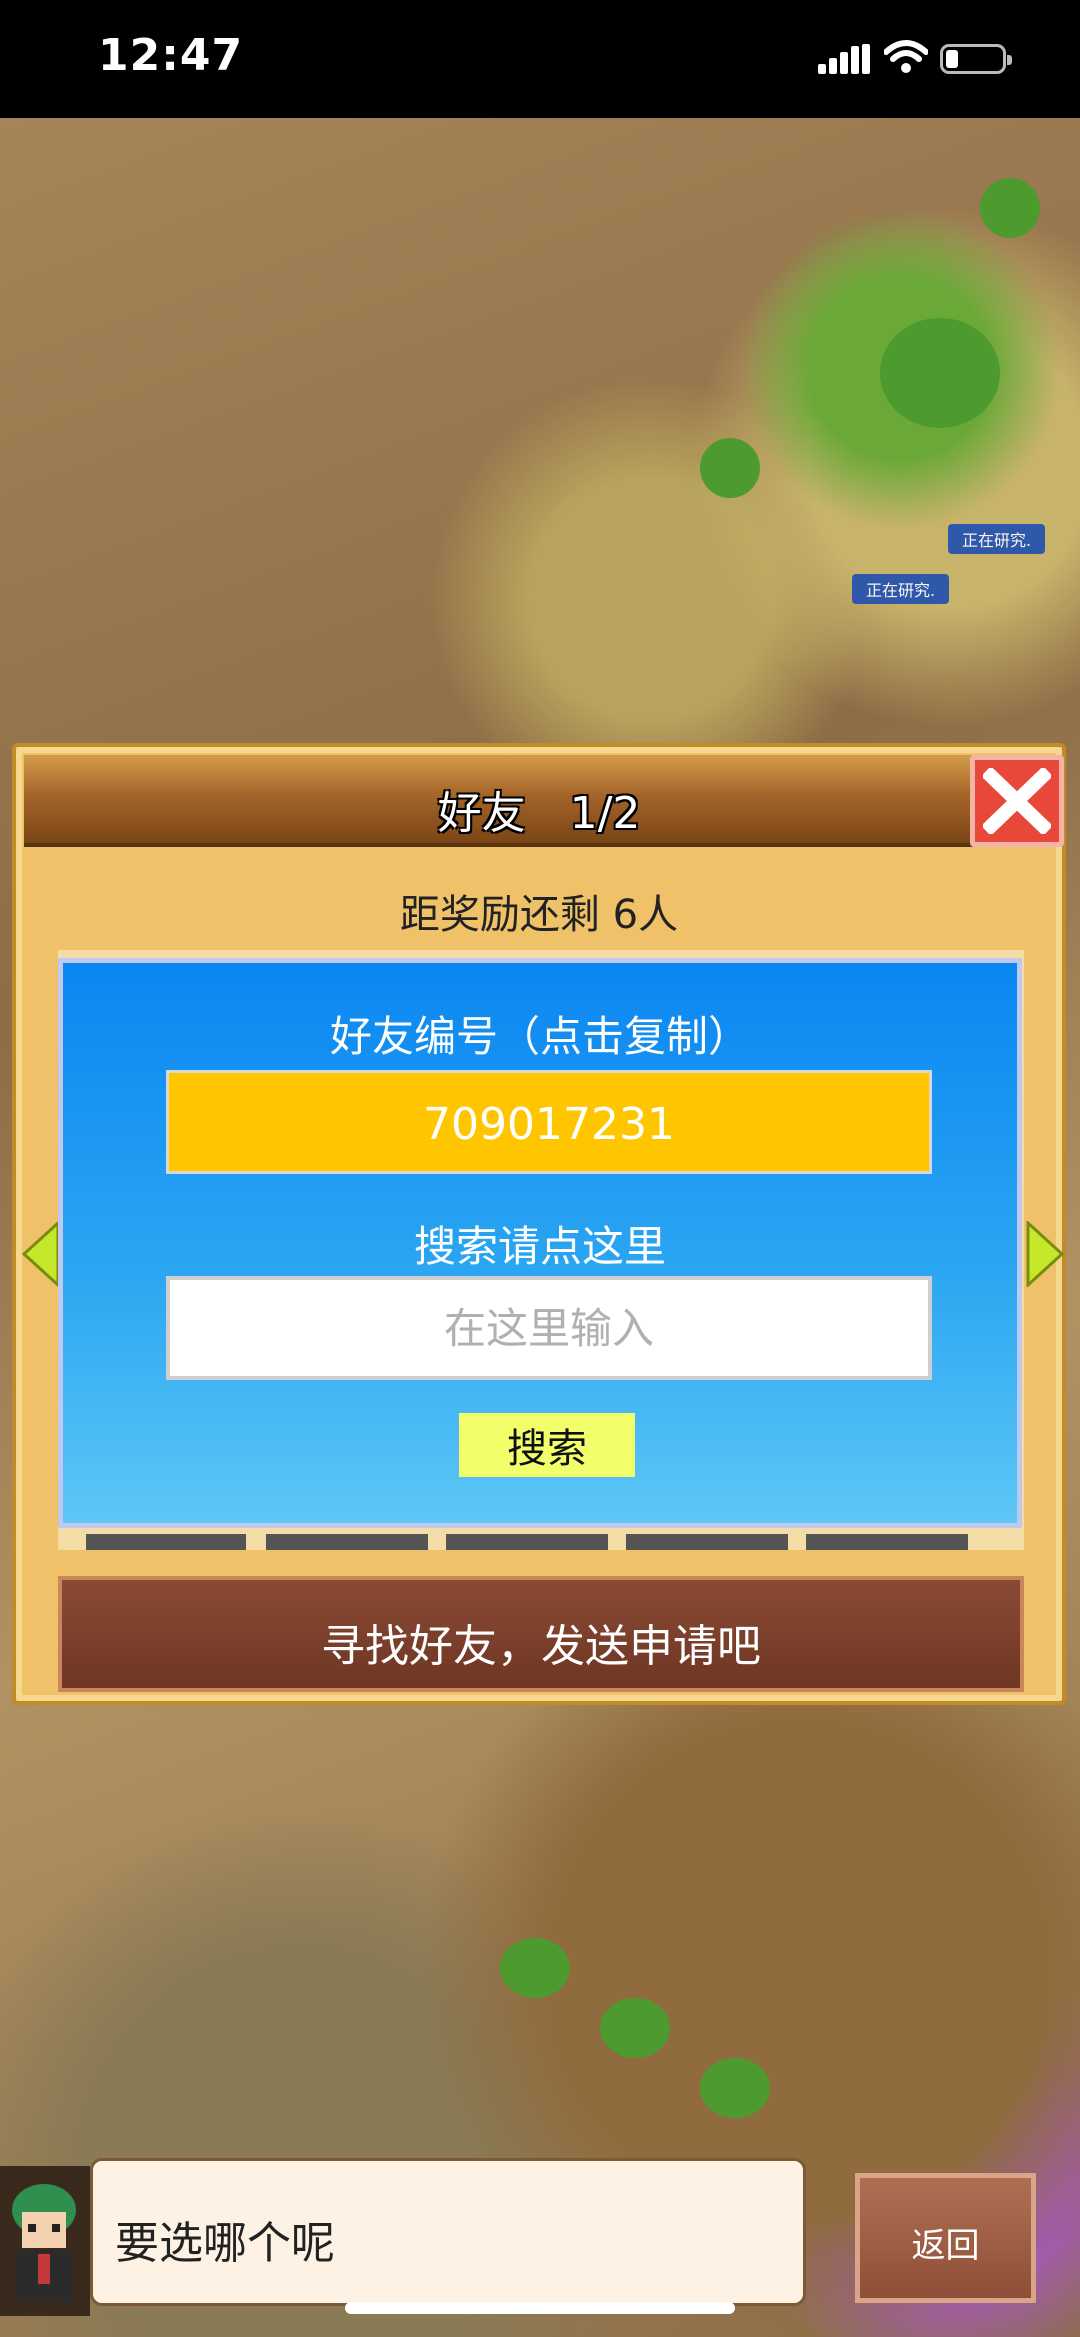 This screenshot has width=1080, height=2337. What do you see at coordinates (976, 59) in the screenshot?
I see `battery-icon` at bounding box center [976, 59].